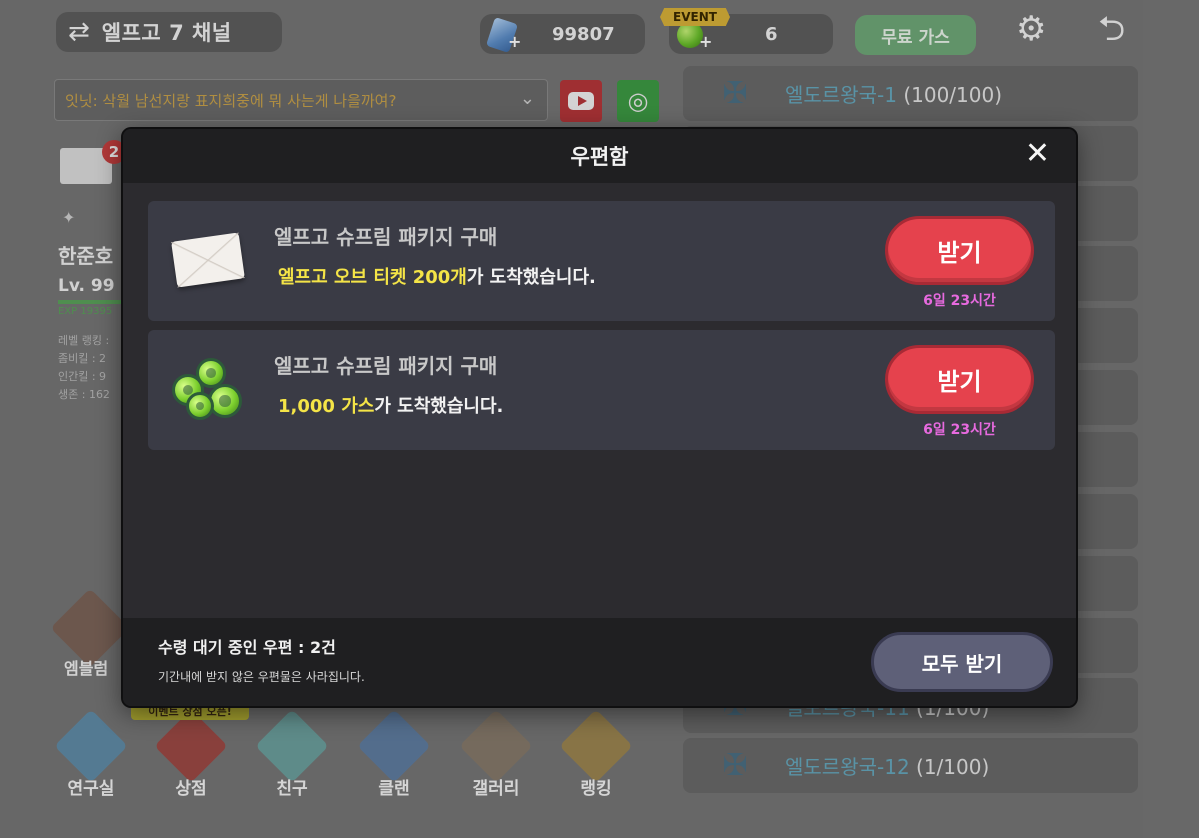  Describe the element at coordinates (1031, 29) in the screenshot. I see `gear-icon: ⚙` at that location.